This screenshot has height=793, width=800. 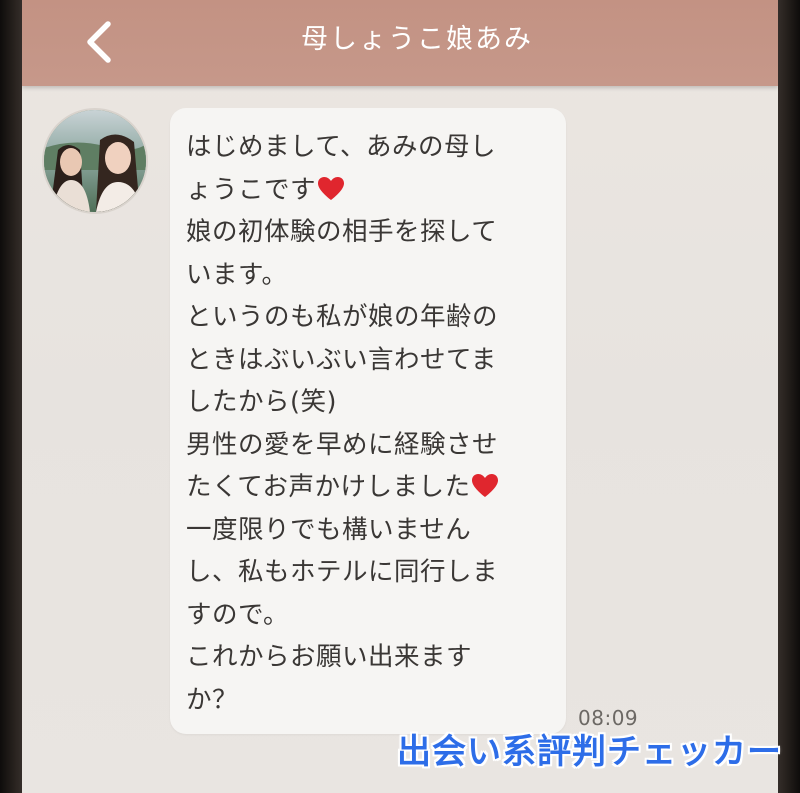 I want to click on message-line-text: たくてお声かけしました, so click(x=328, y=487).